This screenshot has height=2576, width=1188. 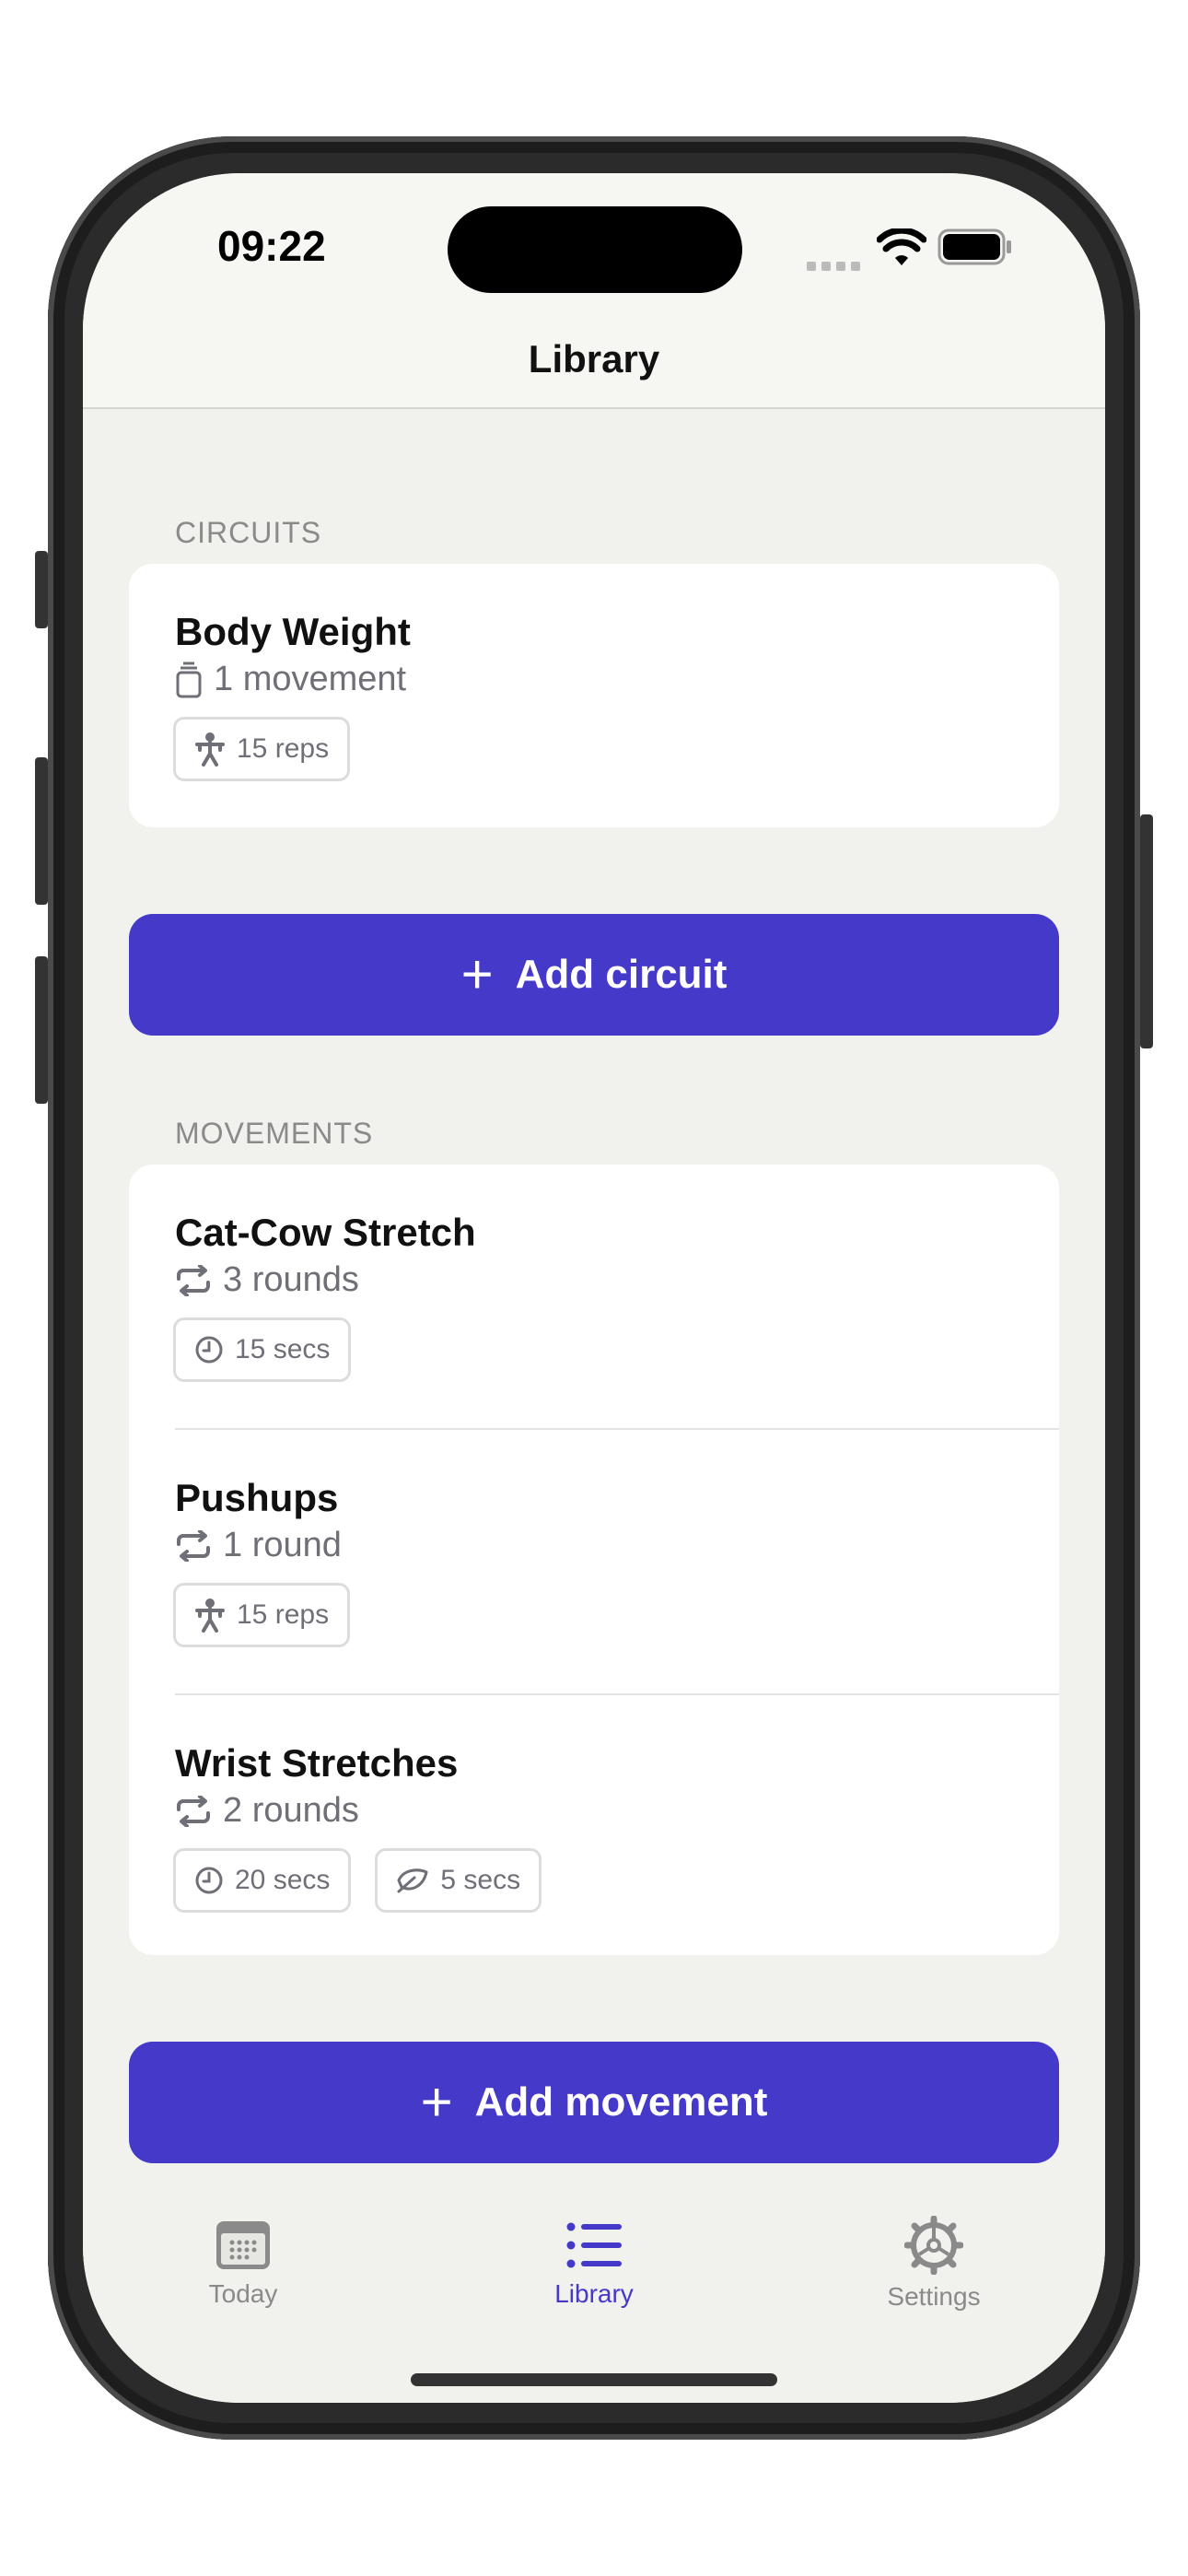 I want to click on circuit-chips: 15 reps, so click(x=262, y=749).